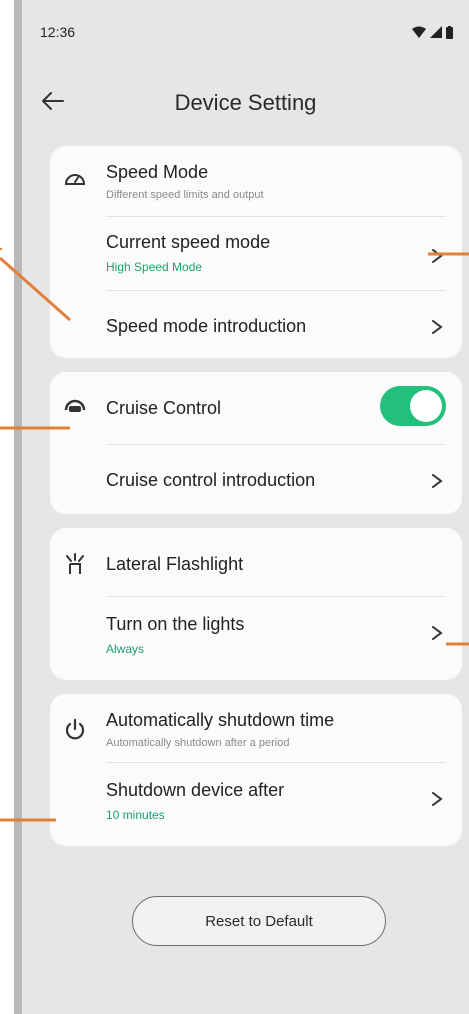 Image resolution: width=469 pixels, height=1014 pixels. Describe the element at coordinates (436, 32) in the screenshot. I see `signal-icon` at that location.